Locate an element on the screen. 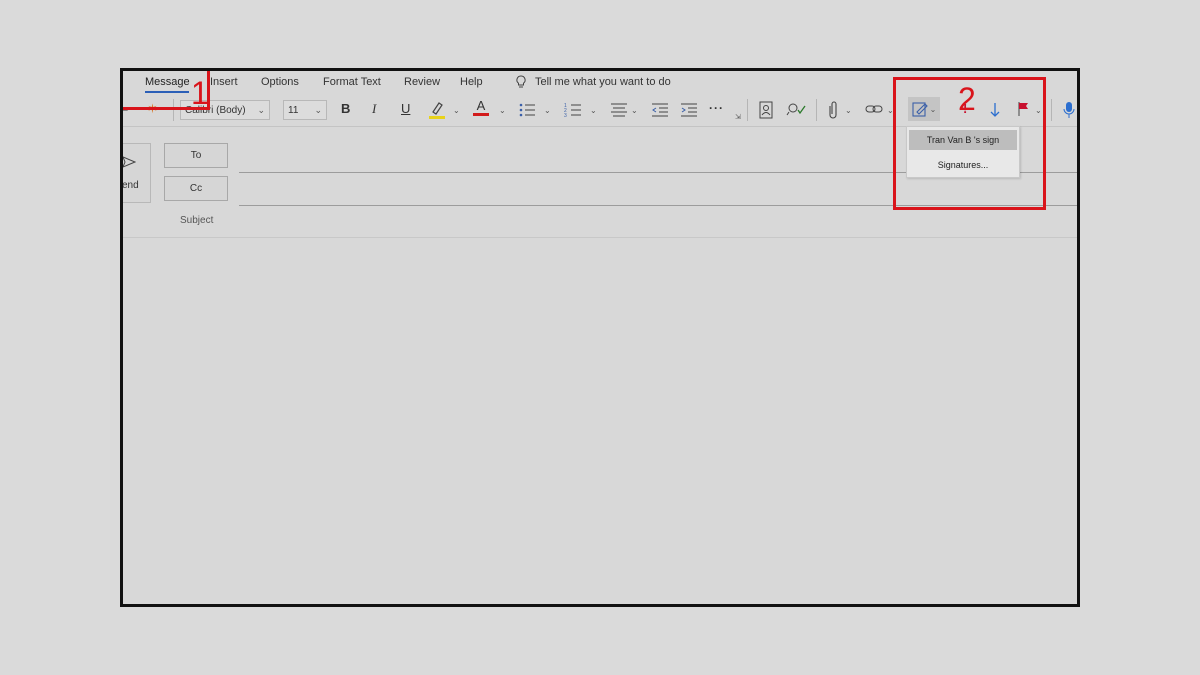 The image size is (1200, 675). send-button: end is located at coordinates (136, 173).